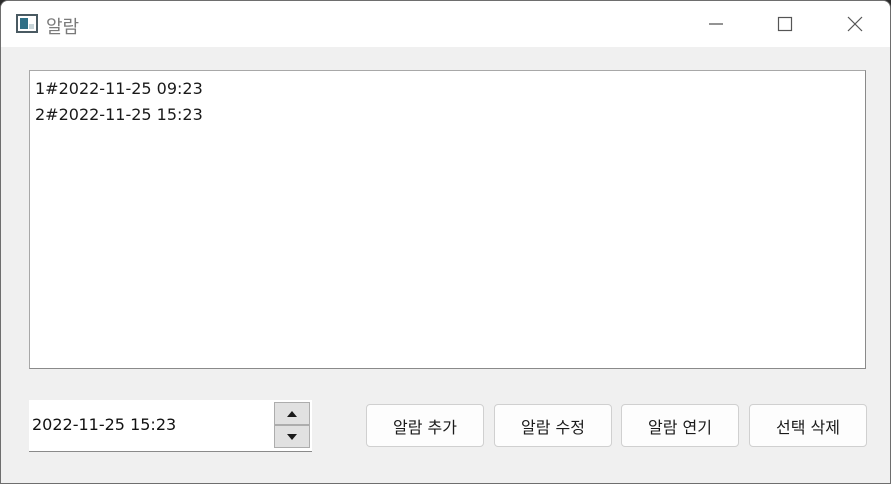  What do you see at coordinates (447, 89) in the screenshot?
I see `list-item: 1#2022-11-25 09:23` at bounding box center [447, 89].